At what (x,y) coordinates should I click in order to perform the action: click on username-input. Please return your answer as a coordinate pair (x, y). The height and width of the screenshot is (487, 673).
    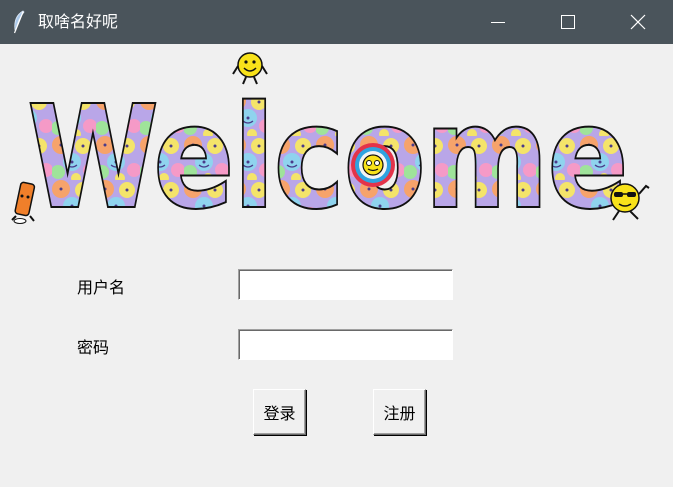
    Looking at the image, I should click on (345, 284).